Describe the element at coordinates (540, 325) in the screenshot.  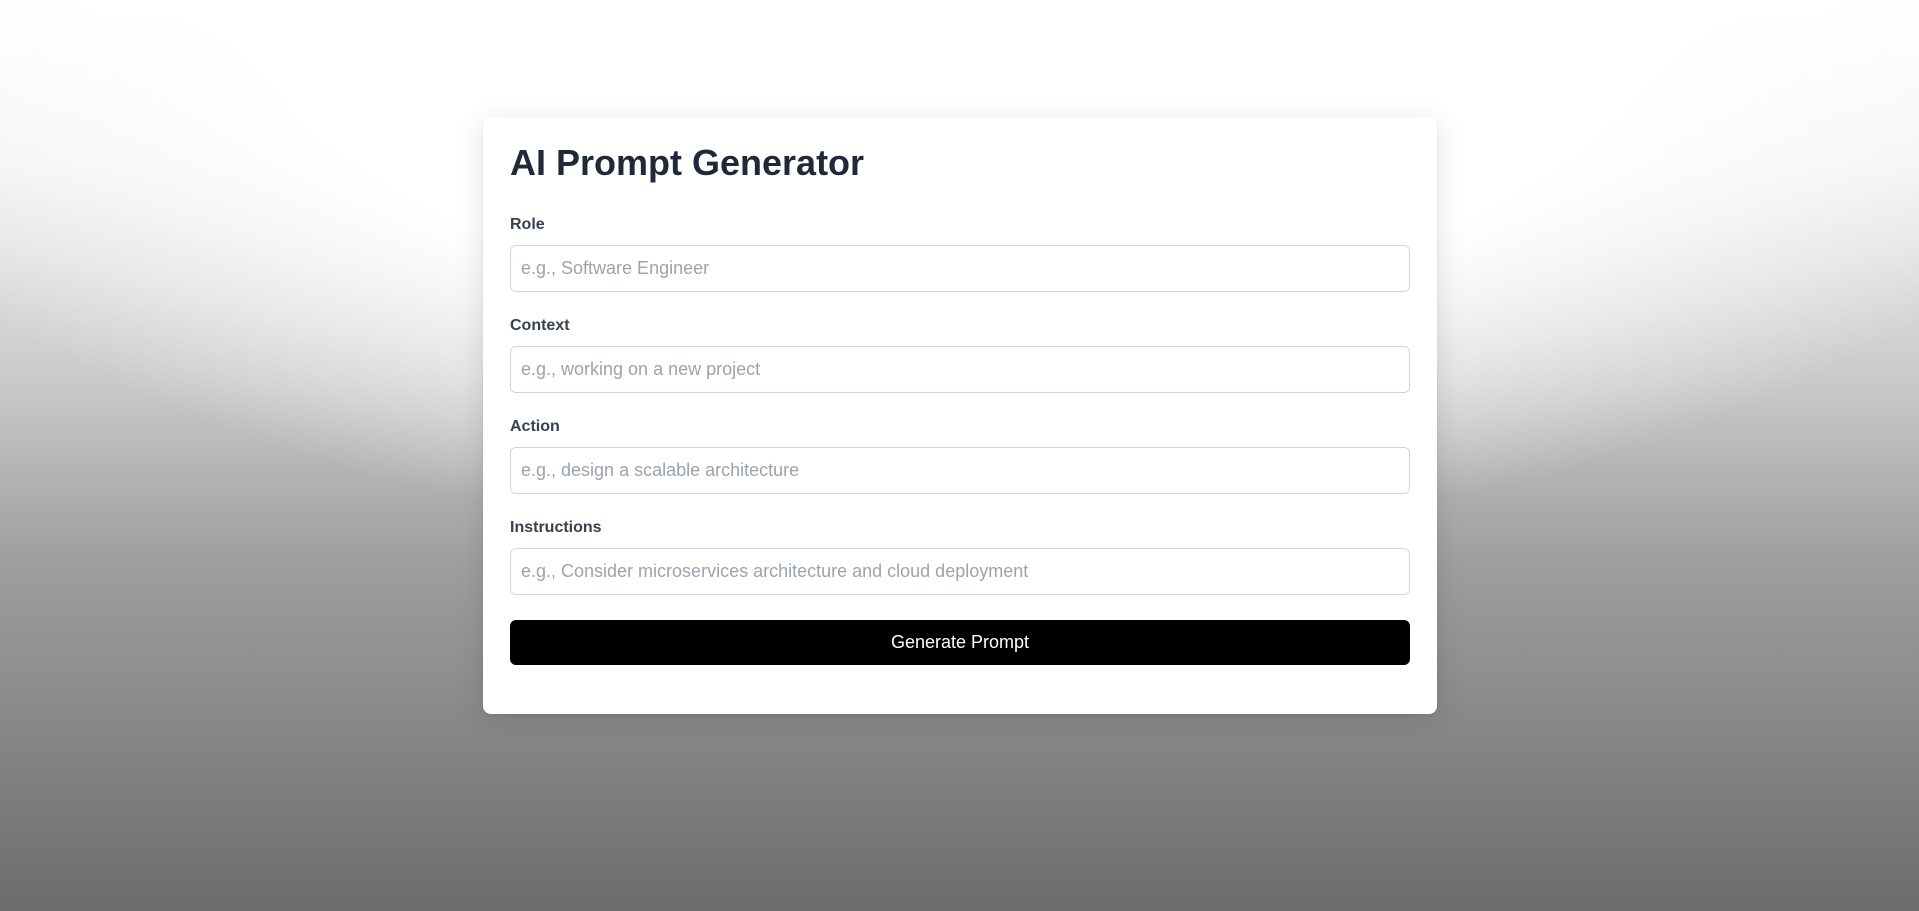
I see `context-label: Context` at that location.